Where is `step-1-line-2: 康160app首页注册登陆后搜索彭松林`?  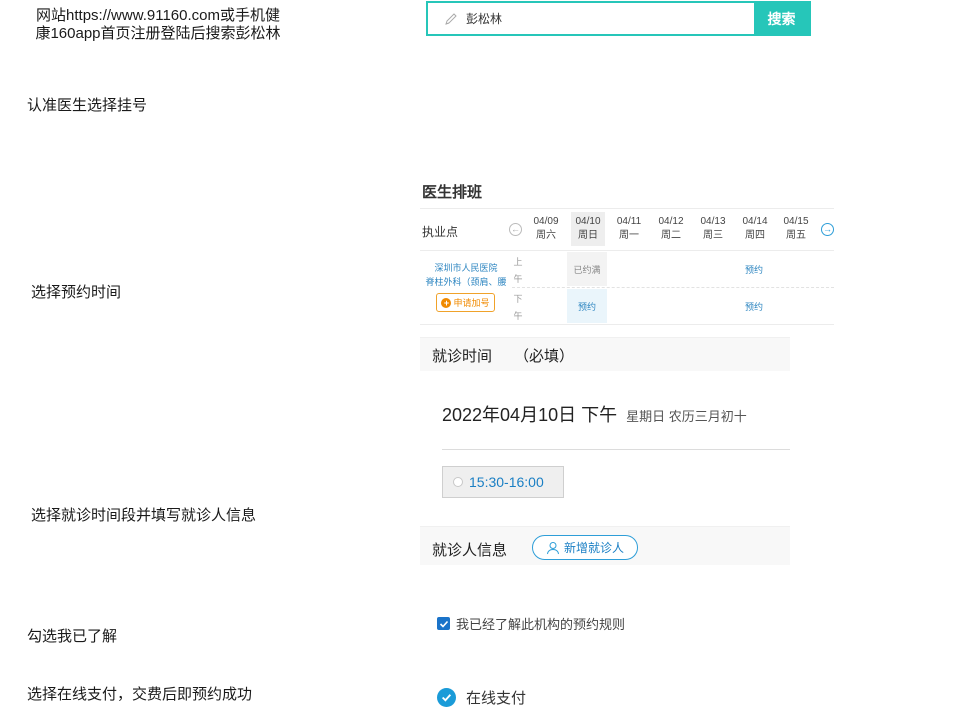
step-1-line-2: 康160app首页注册登陆后搜索彭松林 is located at coordinates (158, 33).